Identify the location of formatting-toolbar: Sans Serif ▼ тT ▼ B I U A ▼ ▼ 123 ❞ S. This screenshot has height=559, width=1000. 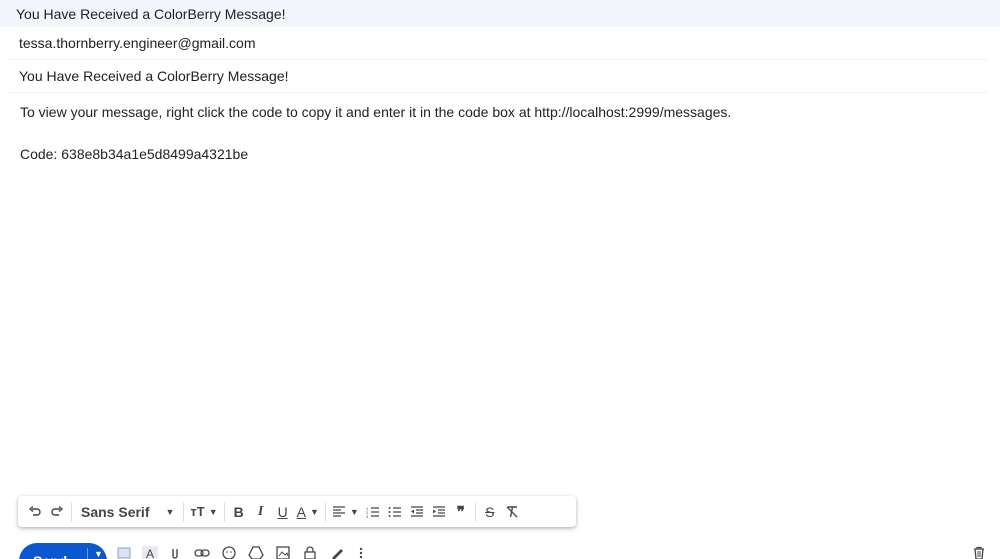
(297, 511).